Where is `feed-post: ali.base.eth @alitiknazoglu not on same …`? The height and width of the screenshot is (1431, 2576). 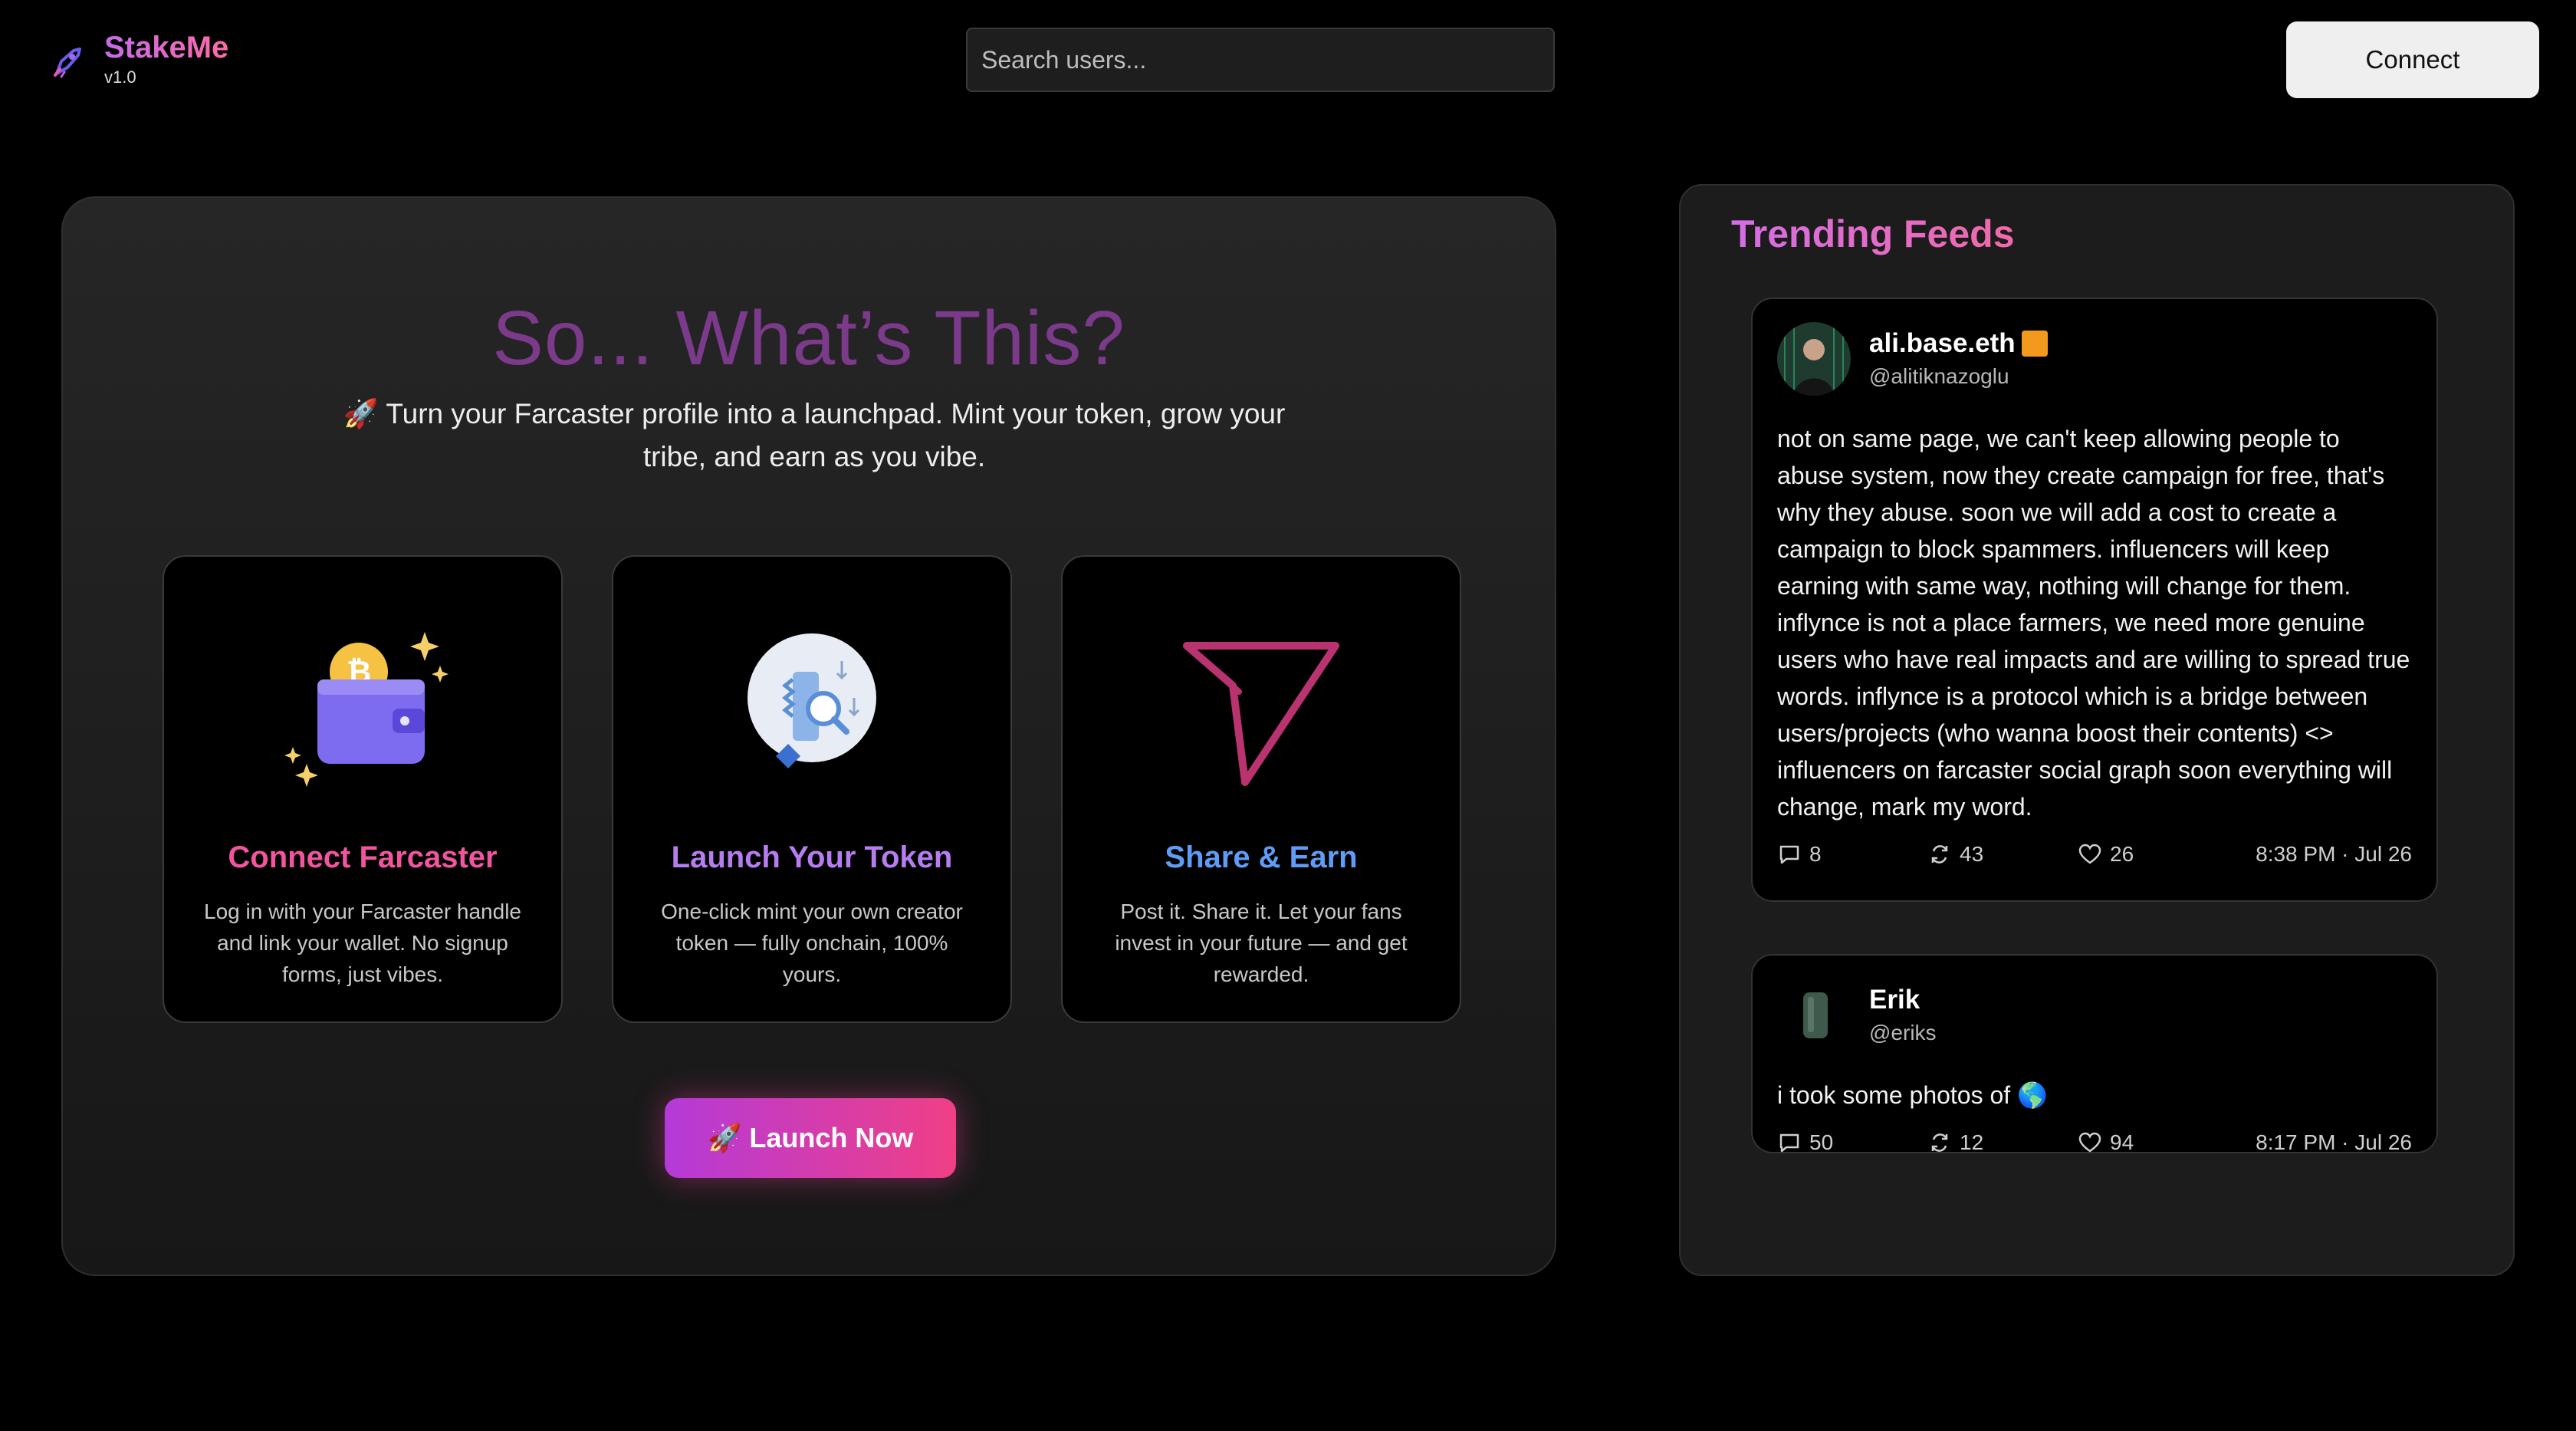
feed-post: ali.base.eth @alitiknazoglu not on same … is located at coordinates (2094, 600).